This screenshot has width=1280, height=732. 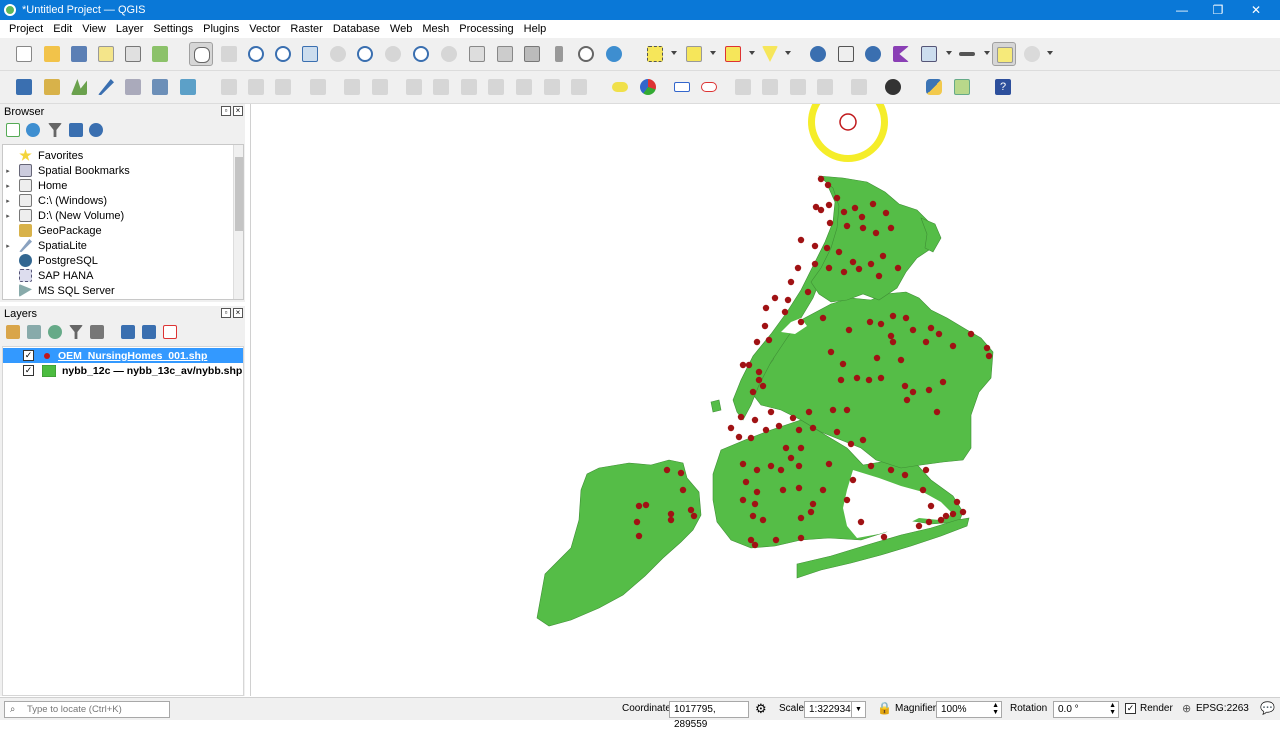 I want to click on deselect-dropdown-icon, so click(x=752, y=53).